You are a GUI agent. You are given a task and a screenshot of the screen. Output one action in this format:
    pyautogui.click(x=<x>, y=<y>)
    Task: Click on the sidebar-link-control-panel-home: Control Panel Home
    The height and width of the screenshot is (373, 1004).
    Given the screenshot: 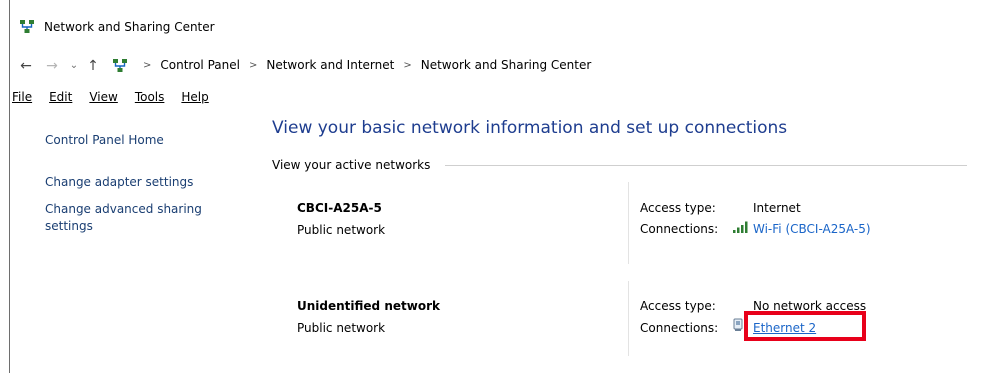 What is the action you would take?
    pyautogui.click(x=104, y=140)
    